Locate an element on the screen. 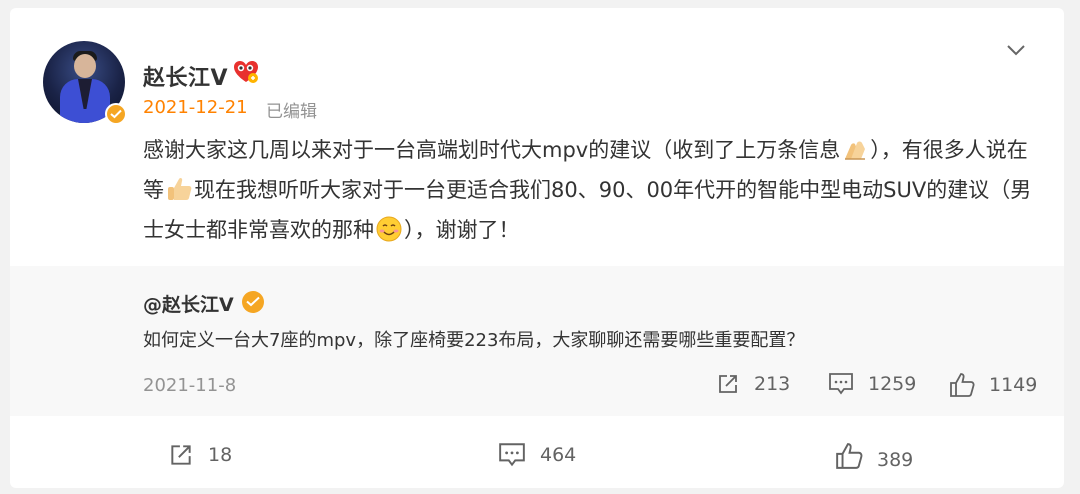  like-count: 389 is located at coordinates (895, 460).